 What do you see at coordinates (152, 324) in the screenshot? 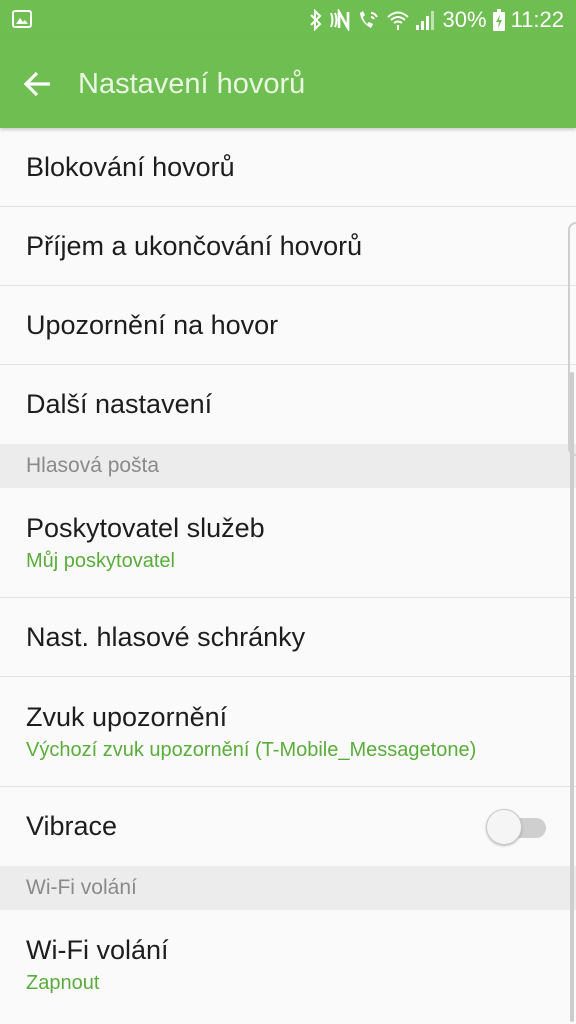
I see `setting-title: Upozornění na hovor` at bounding box center [152, 324].